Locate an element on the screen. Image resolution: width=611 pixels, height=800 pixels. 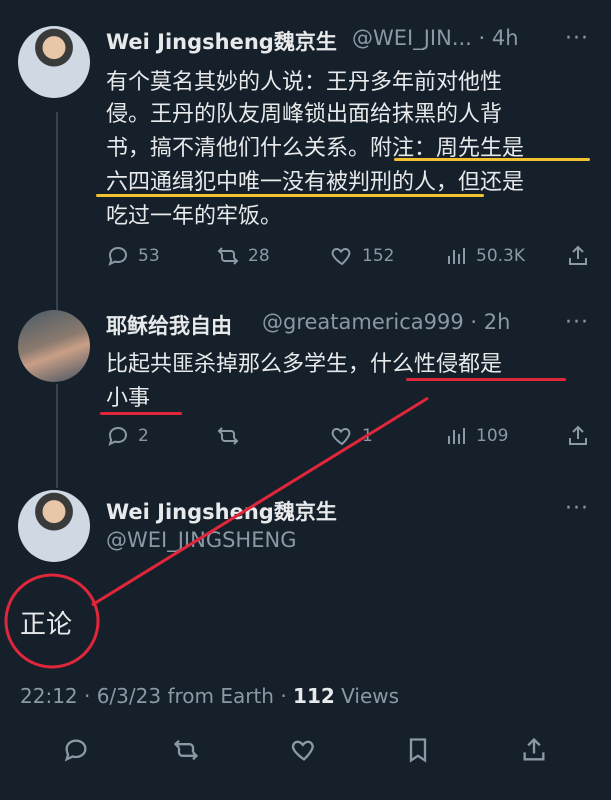
tweet-text: 正论 is located at coordinates (46, 625).